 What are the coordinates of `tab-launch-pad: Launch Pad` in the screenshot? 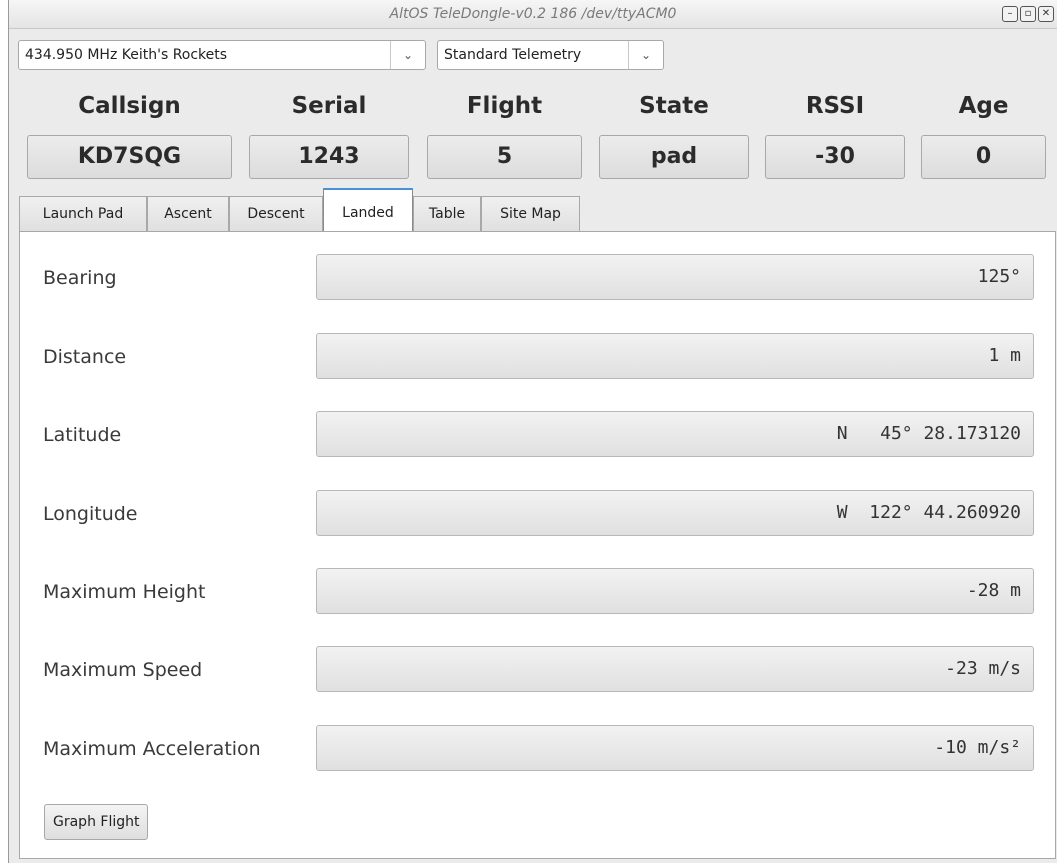 It's located at (83, 213).